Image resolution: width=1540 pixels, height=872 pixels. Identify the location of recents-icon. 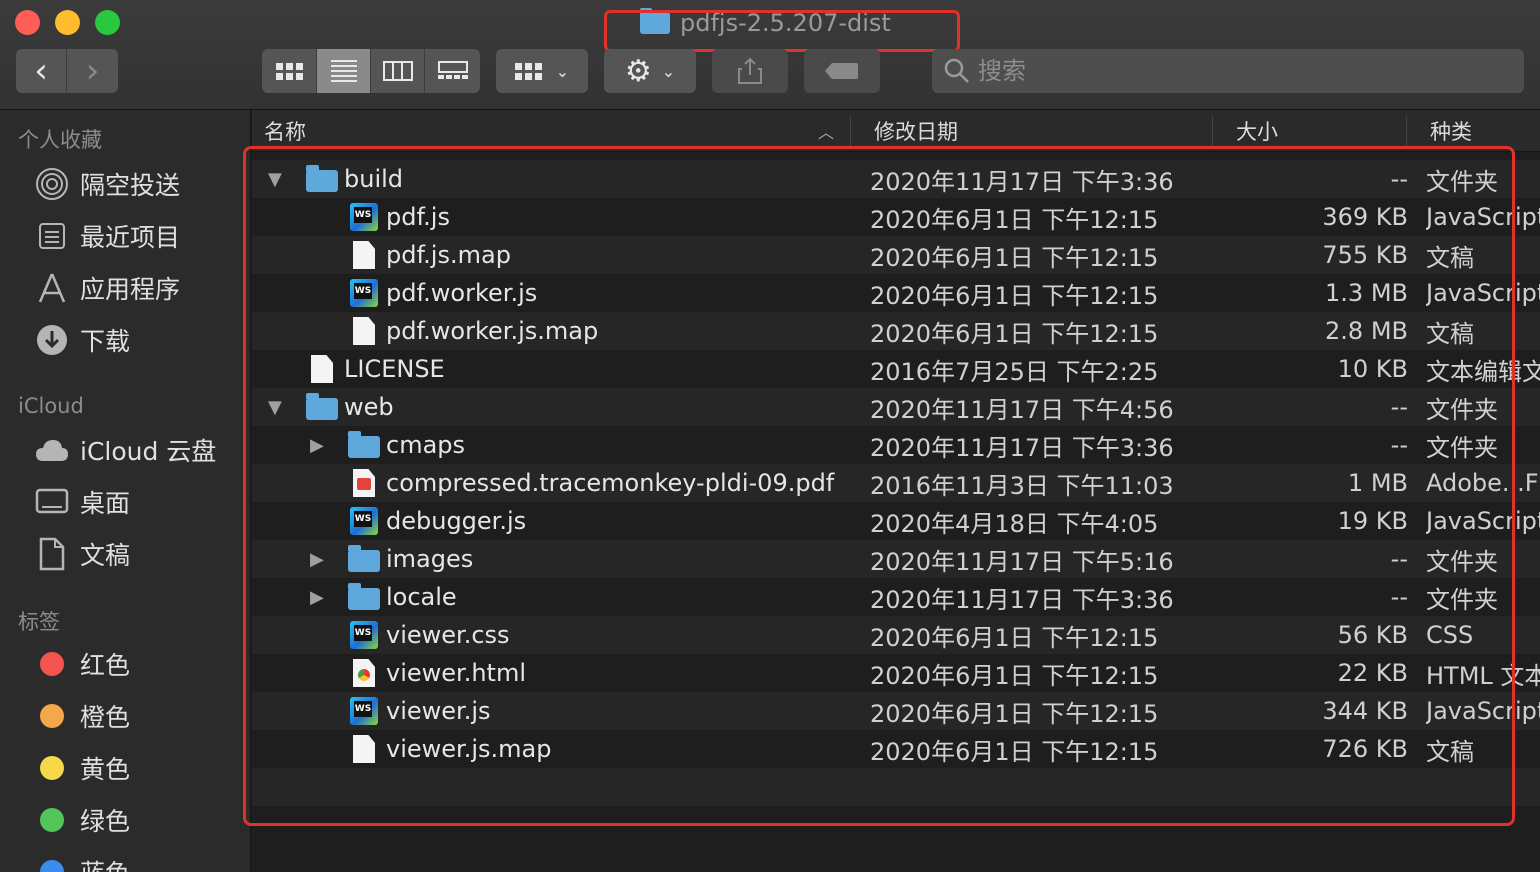
(52, 236).